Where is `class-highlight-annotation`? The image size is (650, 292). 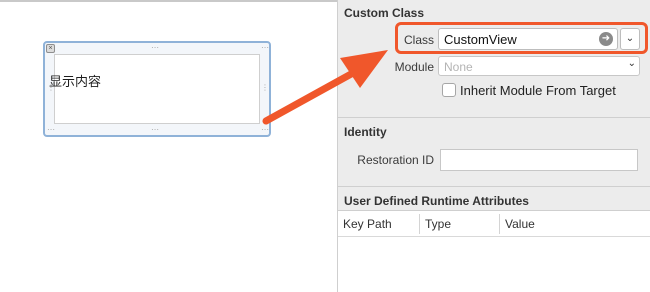
class-highlight-annotation is located at coordinates (521, 38).